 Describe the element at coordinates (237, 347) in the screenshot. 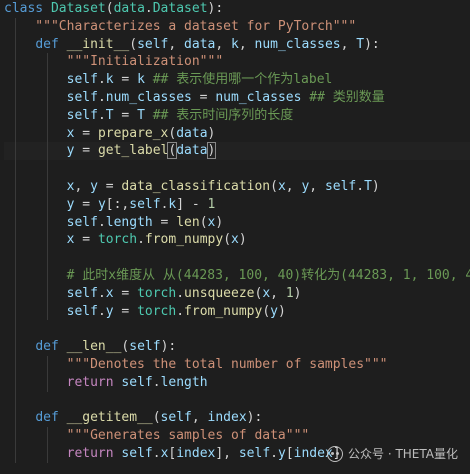

I see `code-line: def __len__(self):` at that location.